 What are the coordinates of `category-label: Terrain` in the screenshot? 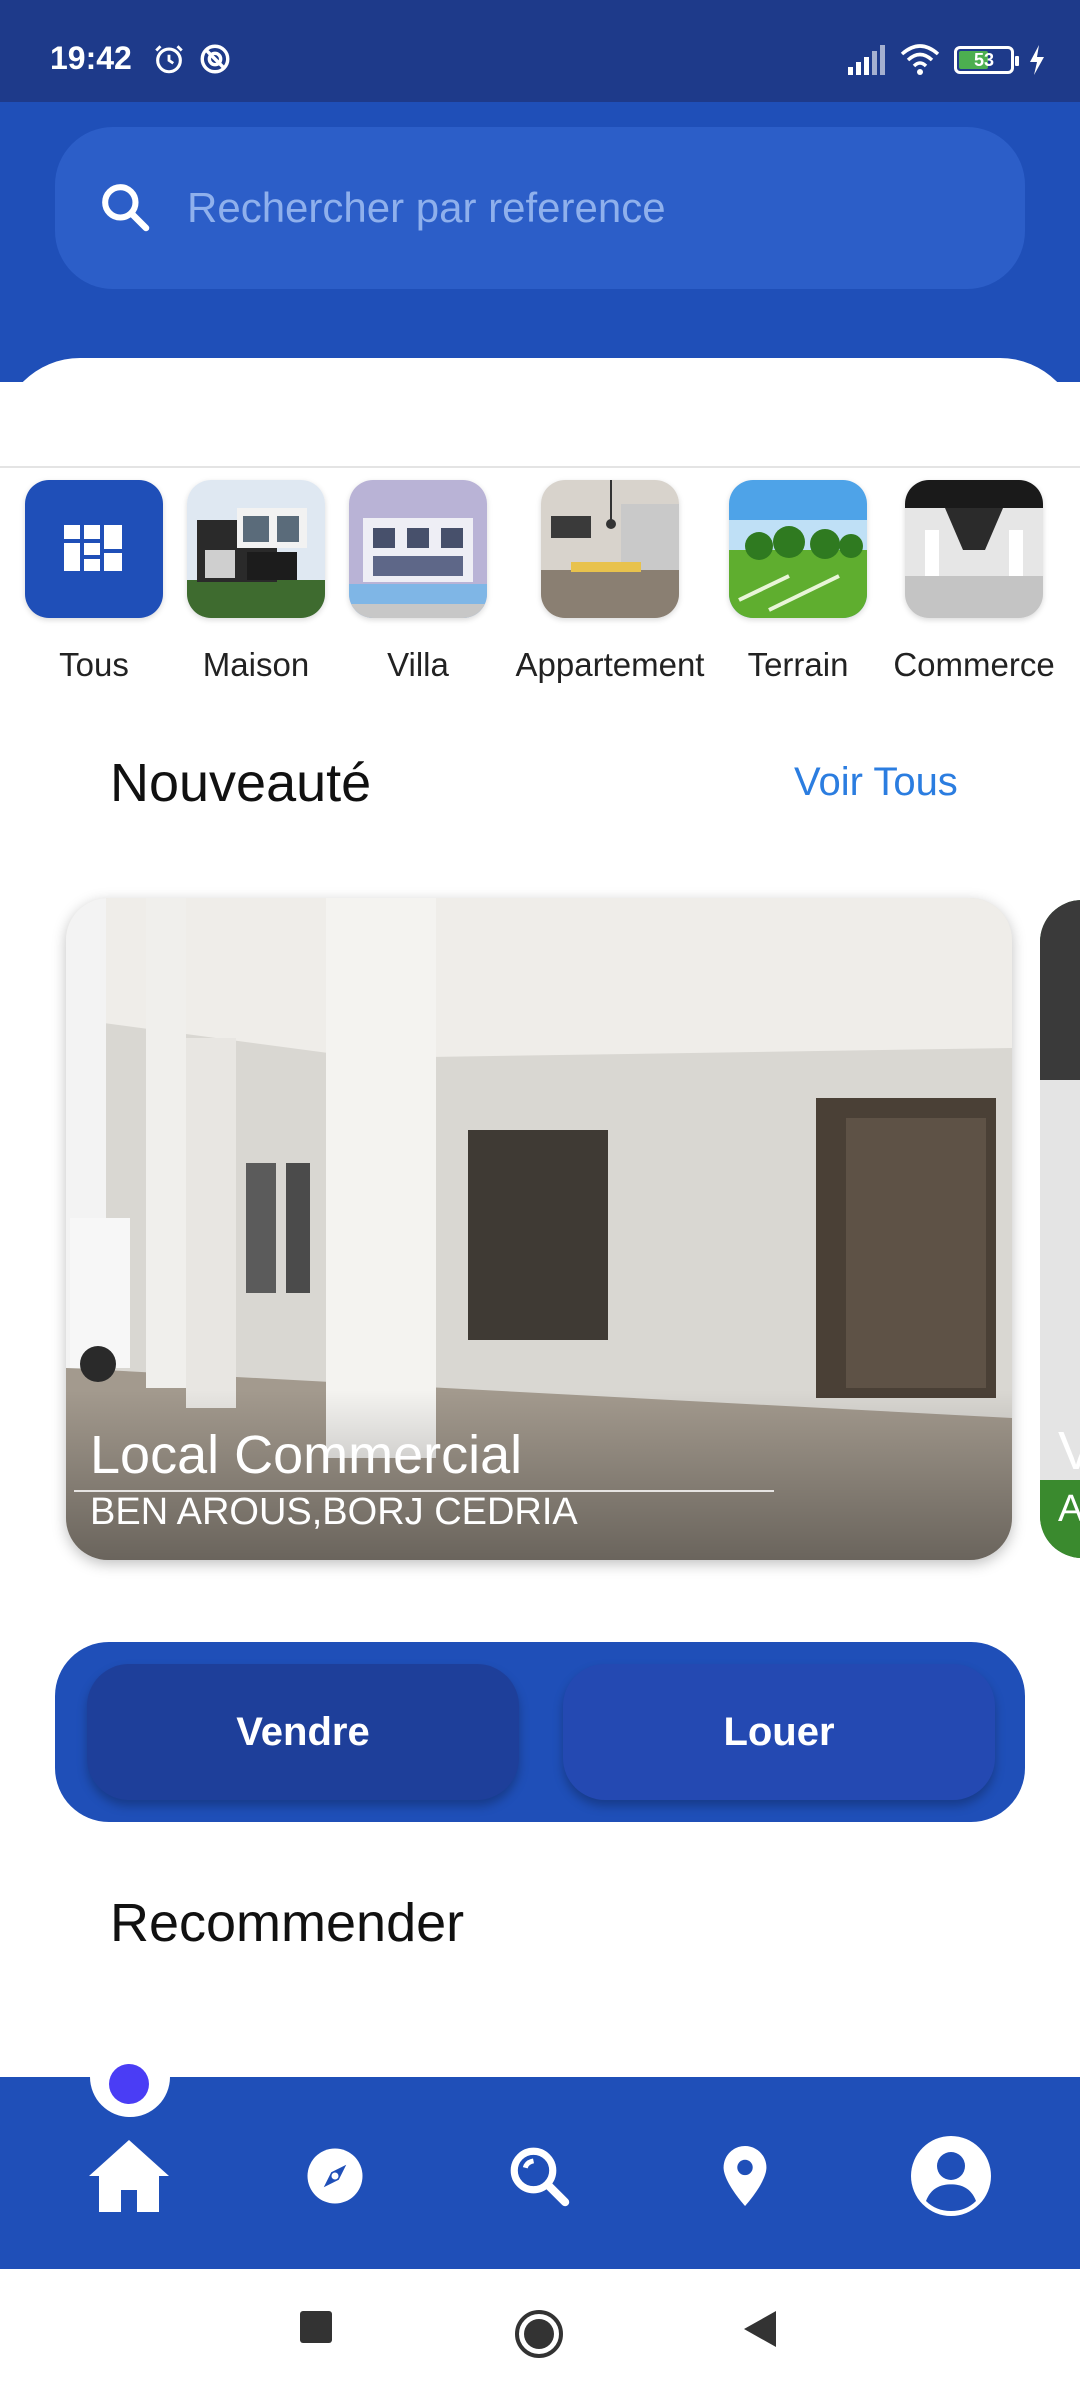 It's located at (798, 664).